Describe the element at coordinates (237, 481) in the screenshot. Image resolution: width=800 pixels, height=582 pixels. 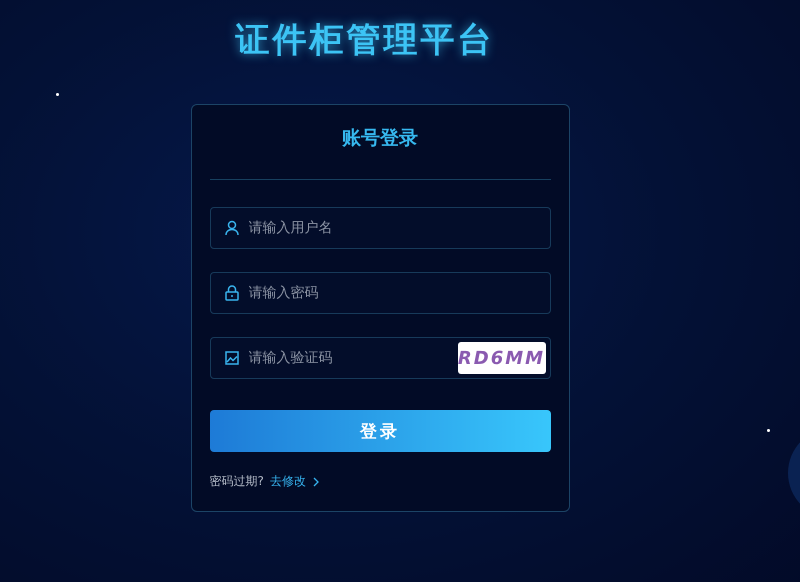
I see `expired-text: 密码过期?` at that location.